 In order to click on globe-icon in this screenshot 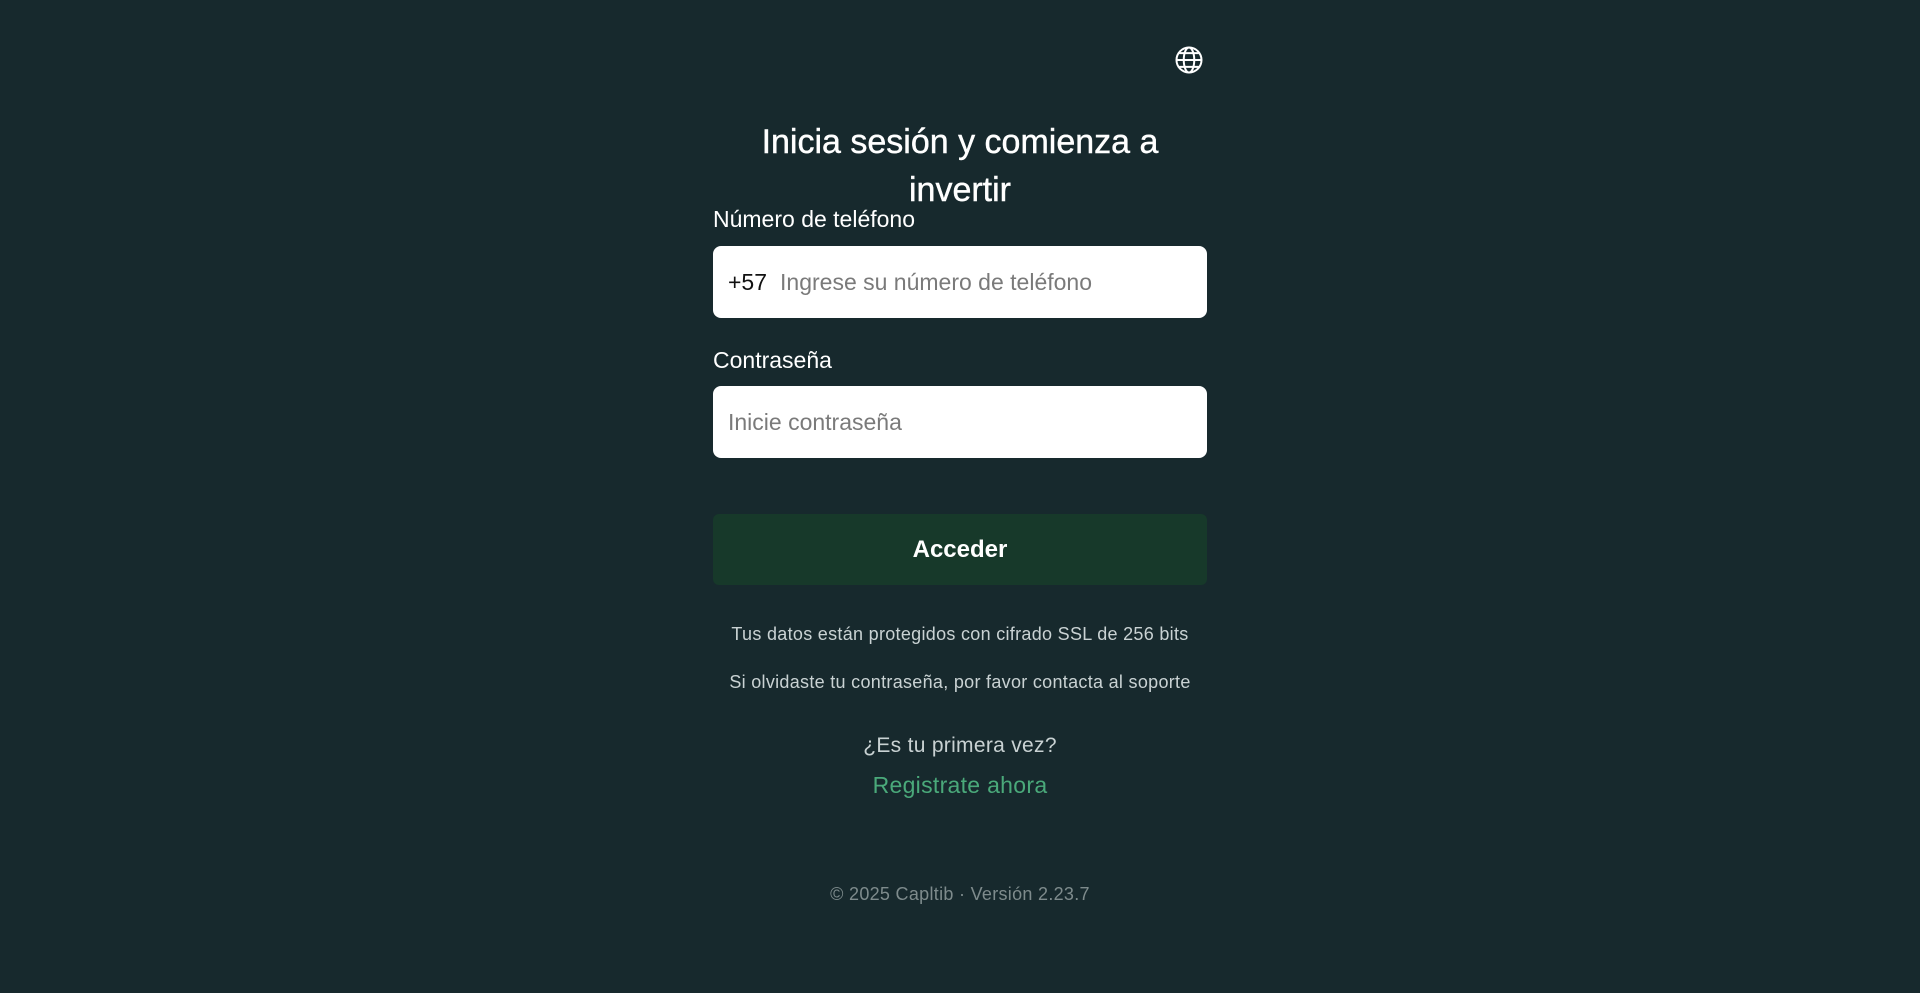, I will do `click(1189, 60)`.